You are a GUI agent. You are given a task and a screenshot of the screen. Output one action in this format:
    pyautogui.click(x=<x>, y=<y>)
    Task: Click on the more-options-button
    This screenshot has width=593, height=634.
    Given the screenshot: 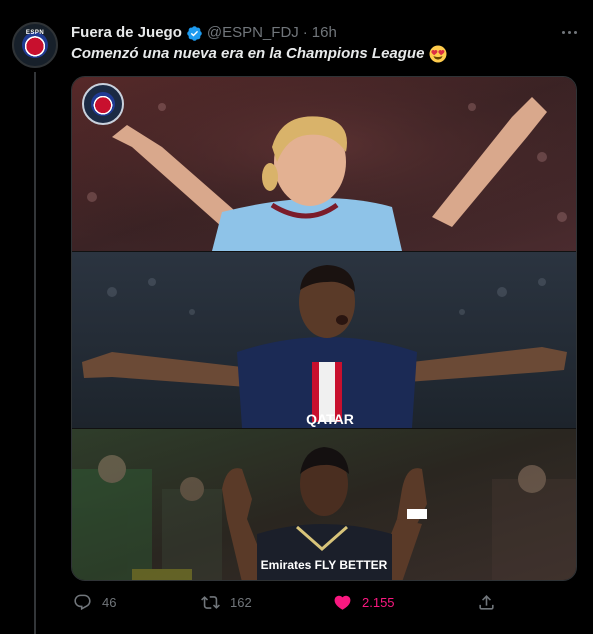 What is the action you would take?
    pyautogui.click(x=569, y=32)
    